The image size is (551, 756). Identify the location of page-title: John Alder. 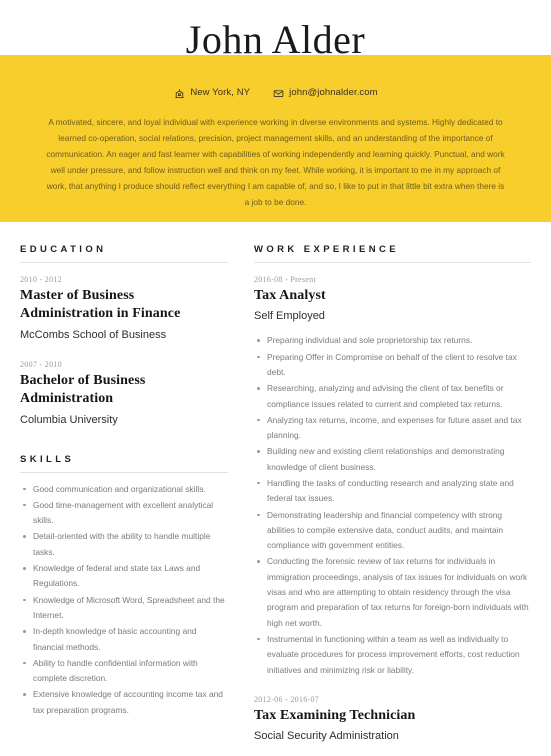
(275, 39).